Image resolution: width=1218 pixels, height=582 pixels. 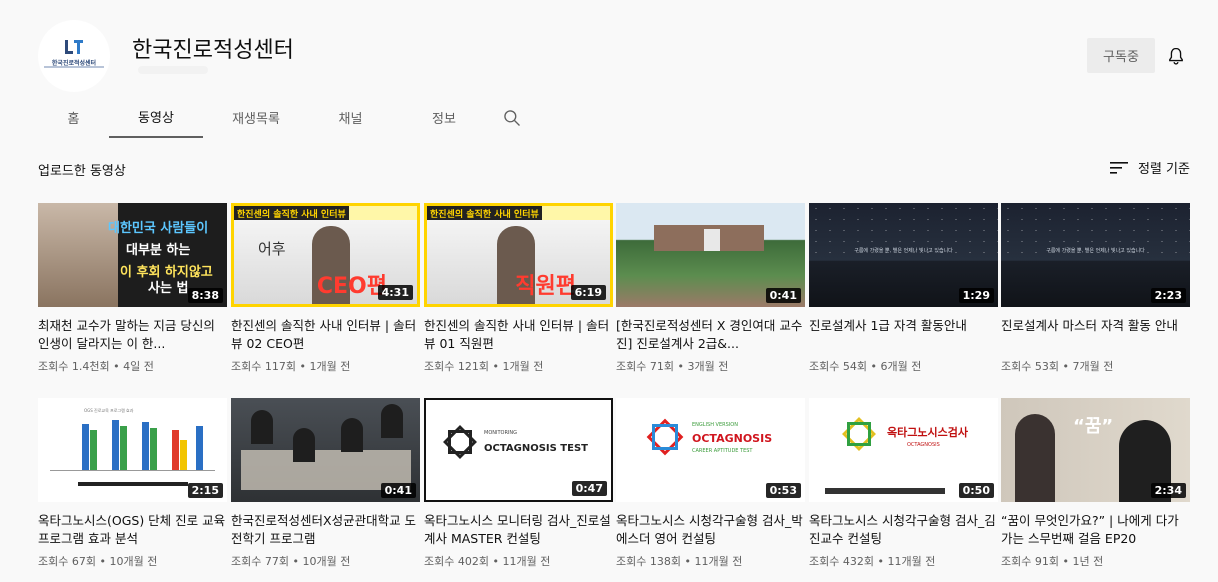 I want to click on video-duration: 4:31, so click(x=395, y=292).